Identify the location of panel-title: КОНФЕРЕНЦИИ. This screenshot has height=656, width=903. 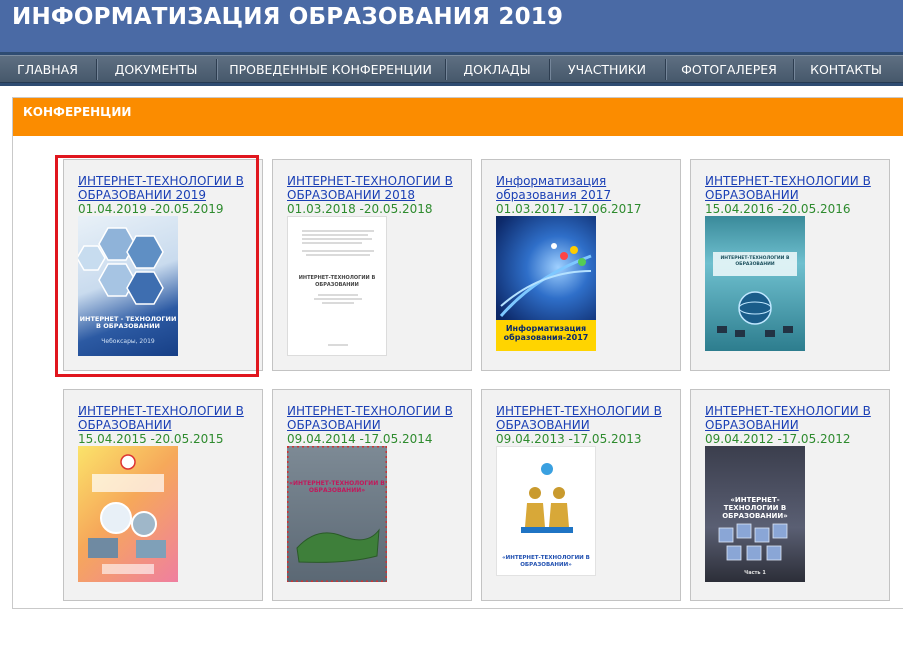
(77, 112).